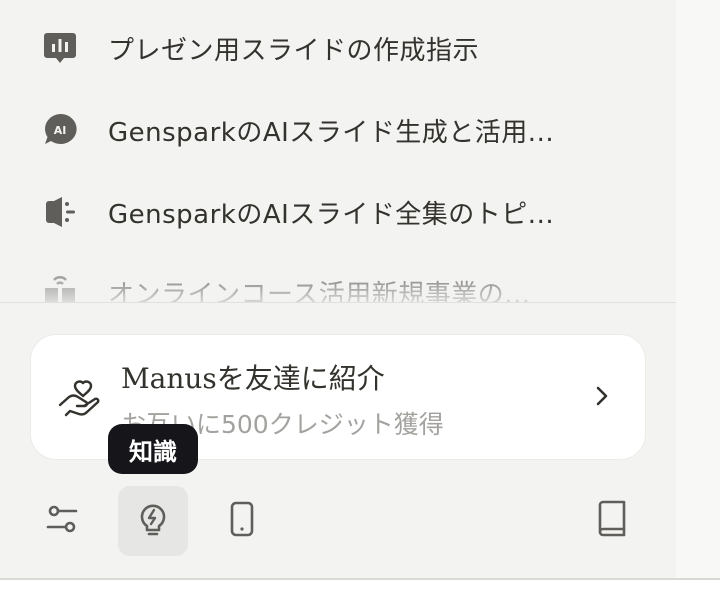 The width and height of the screenshot is (720, 596). I want to click on hand-heart-icon, so click(80, 399).